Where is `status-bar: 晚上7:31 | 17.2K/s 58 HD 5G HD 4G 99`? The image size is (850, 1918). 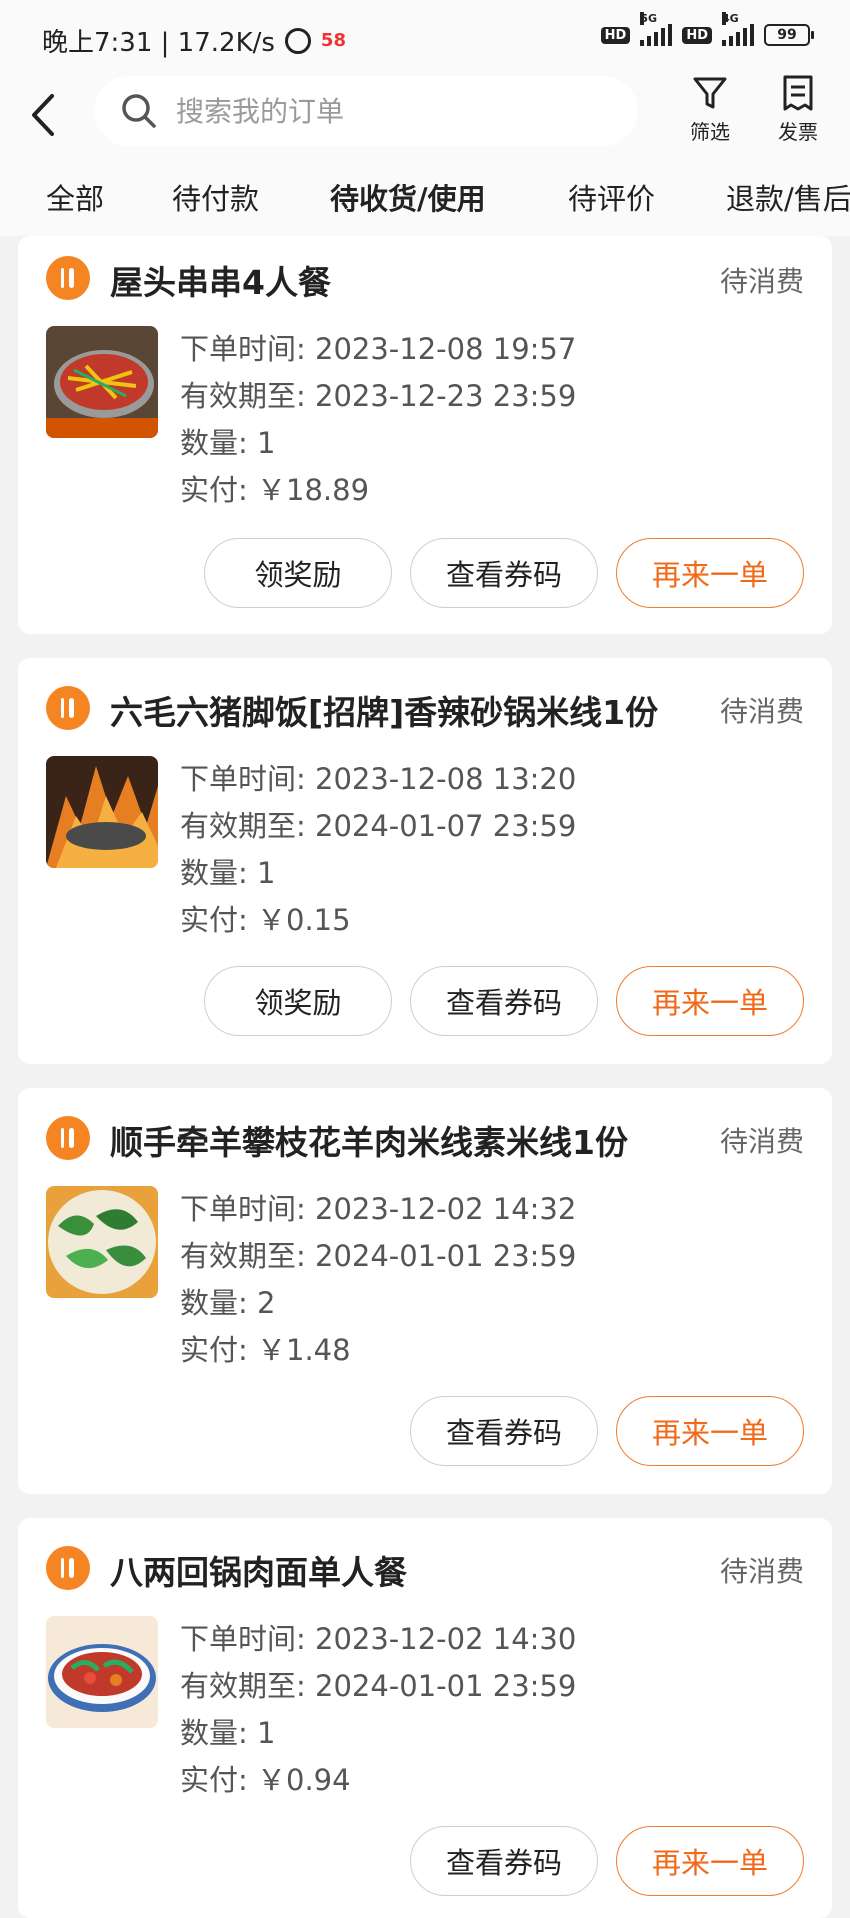
status-bar: 晚上7:31 | 17.2K/s 58 HD 5G HD 4G 99 is located at coordinates (425, 36).